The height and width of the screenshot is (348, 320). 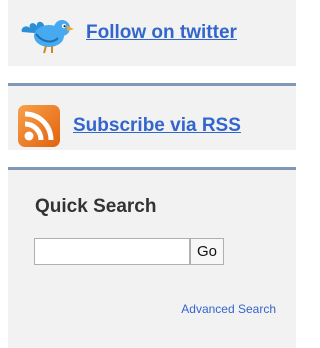 What do you see at coordinates (161, 33) in the screenshot?
I see `follow-on-twitter-link: Follow on twitter` at bounding box center [161, 33].